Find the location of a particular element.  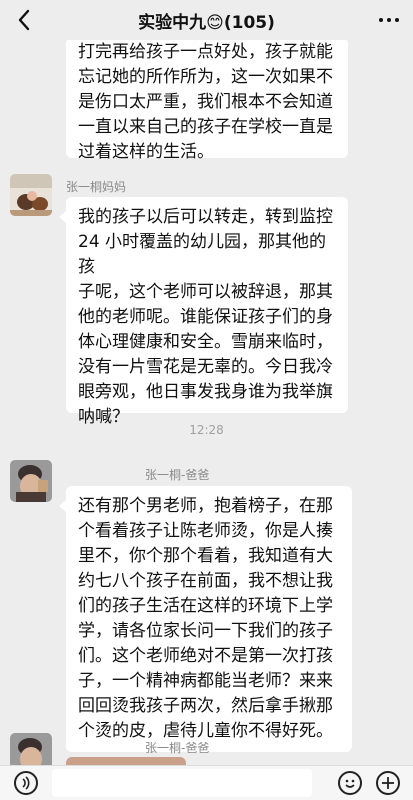

plus-icon is located at coordinates (388, 783).